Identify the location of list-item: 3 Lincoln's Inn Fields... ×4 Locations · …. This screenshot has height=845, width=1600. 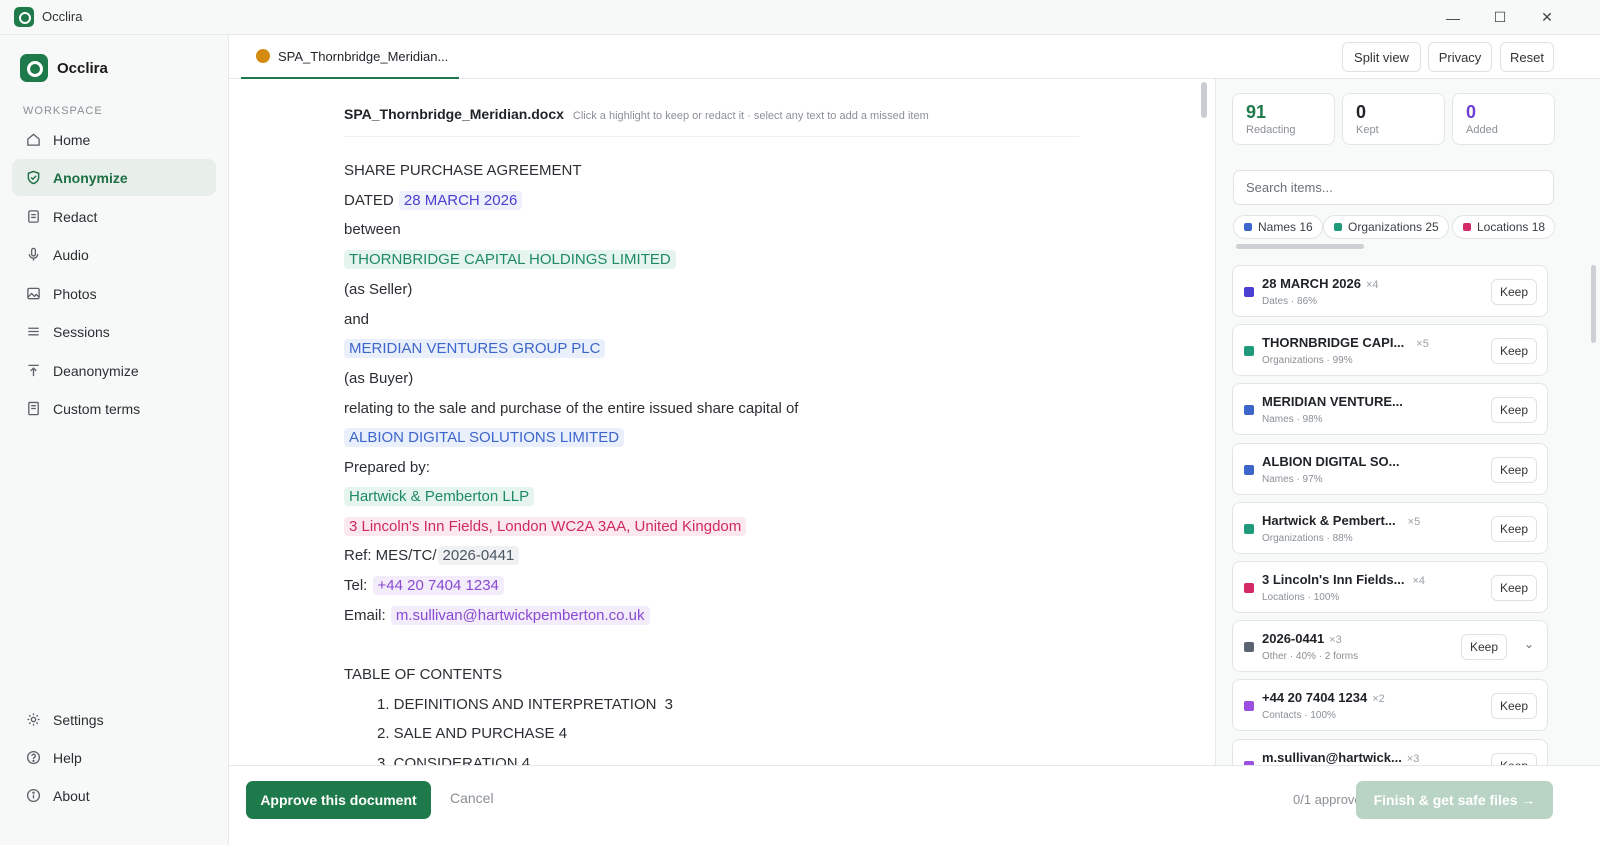
(1390, 587).